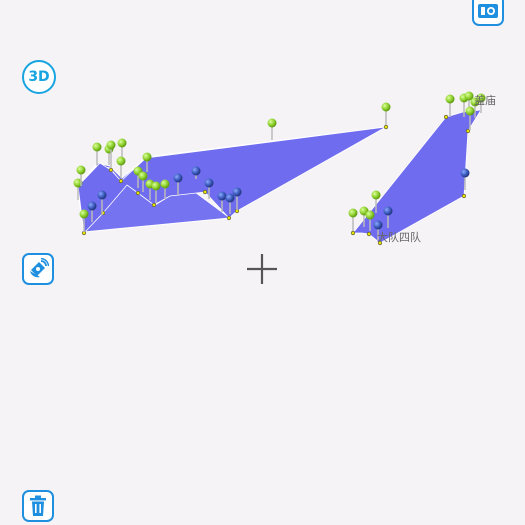  I want to click on camera-icon, so click(488, 11).